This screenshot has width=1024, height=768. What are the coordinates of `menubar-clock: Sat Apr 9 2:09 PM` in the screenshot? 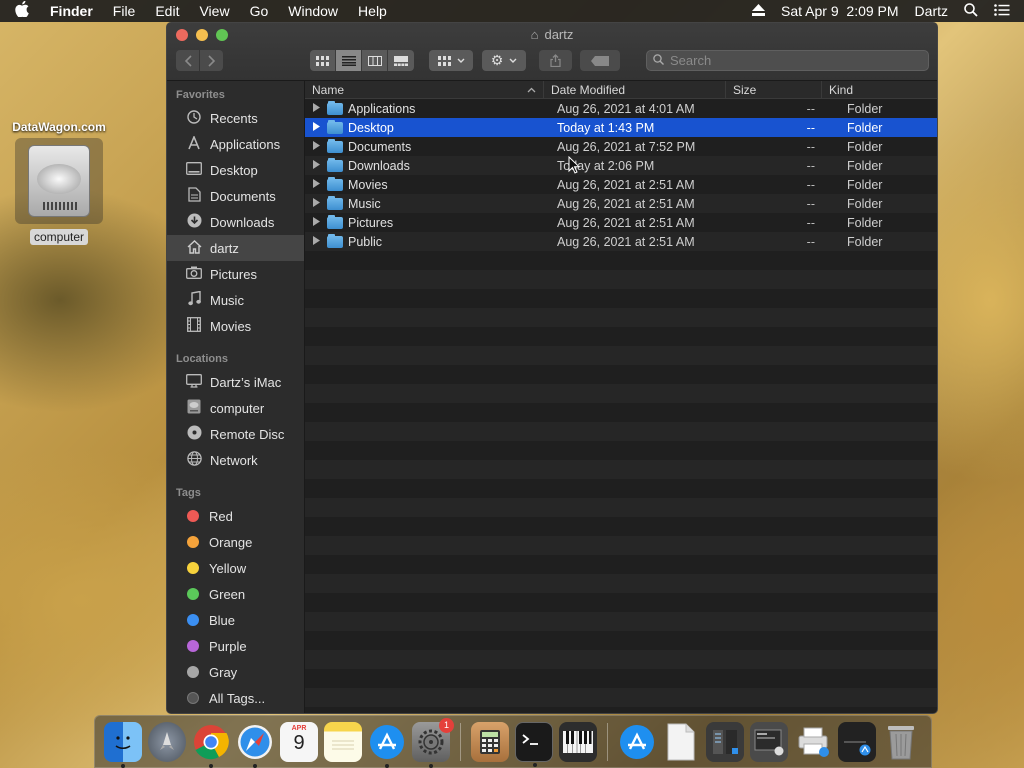 It's located at (840, 11).